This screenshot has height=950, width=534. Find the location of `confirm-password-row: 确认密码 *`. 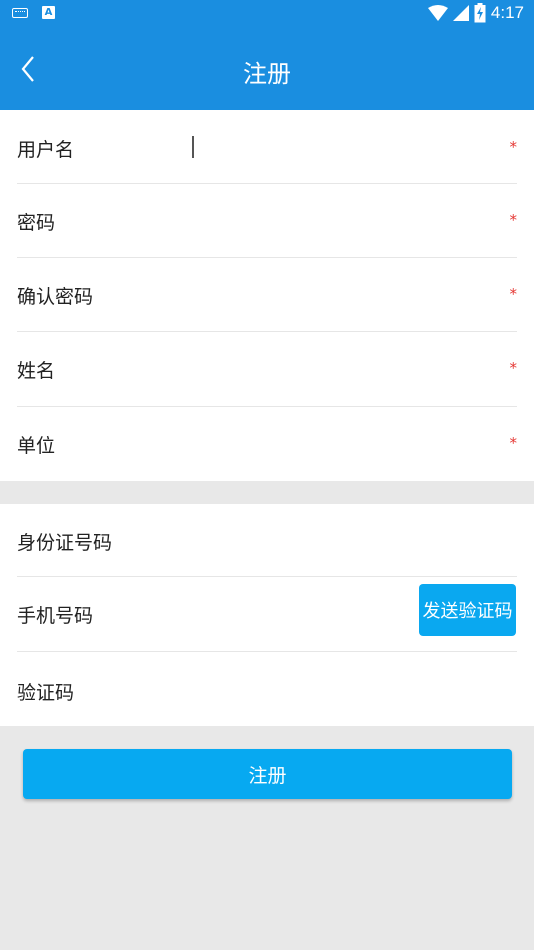

confirm-password-row: 确认密码 * is located at coordinates (267, 295).